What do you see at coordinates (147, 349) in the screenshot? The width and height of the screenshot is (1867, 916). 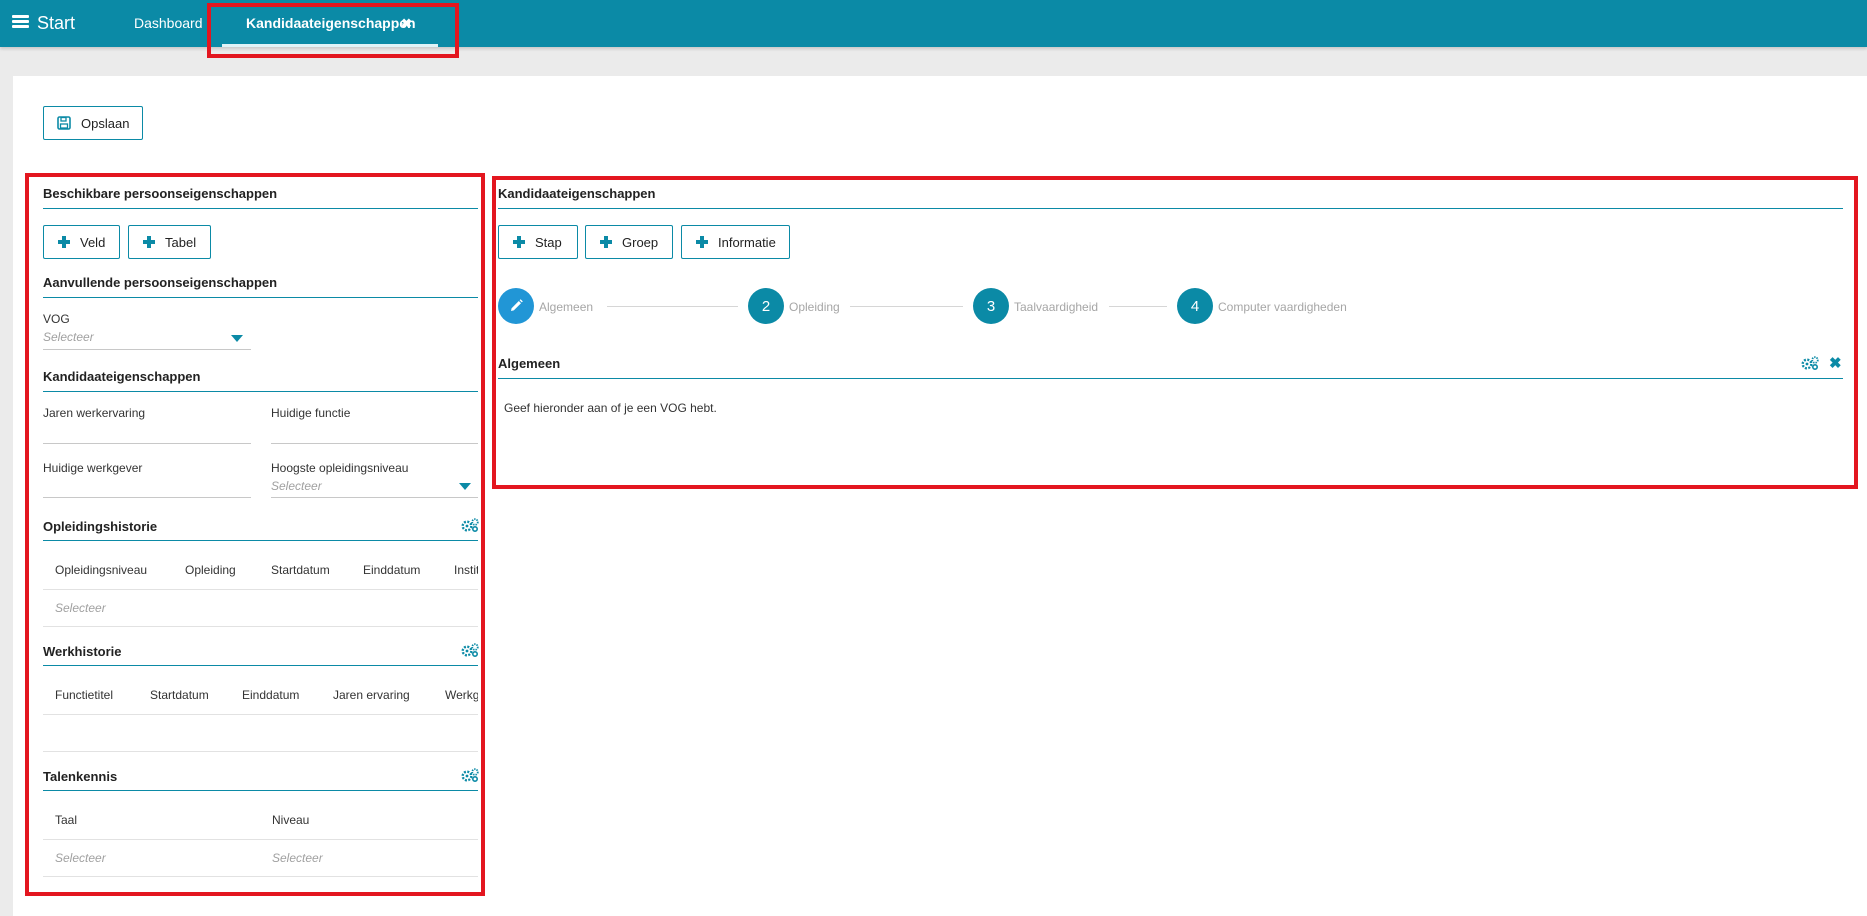 I see `vog-underline` at bounding box center [147, 349].